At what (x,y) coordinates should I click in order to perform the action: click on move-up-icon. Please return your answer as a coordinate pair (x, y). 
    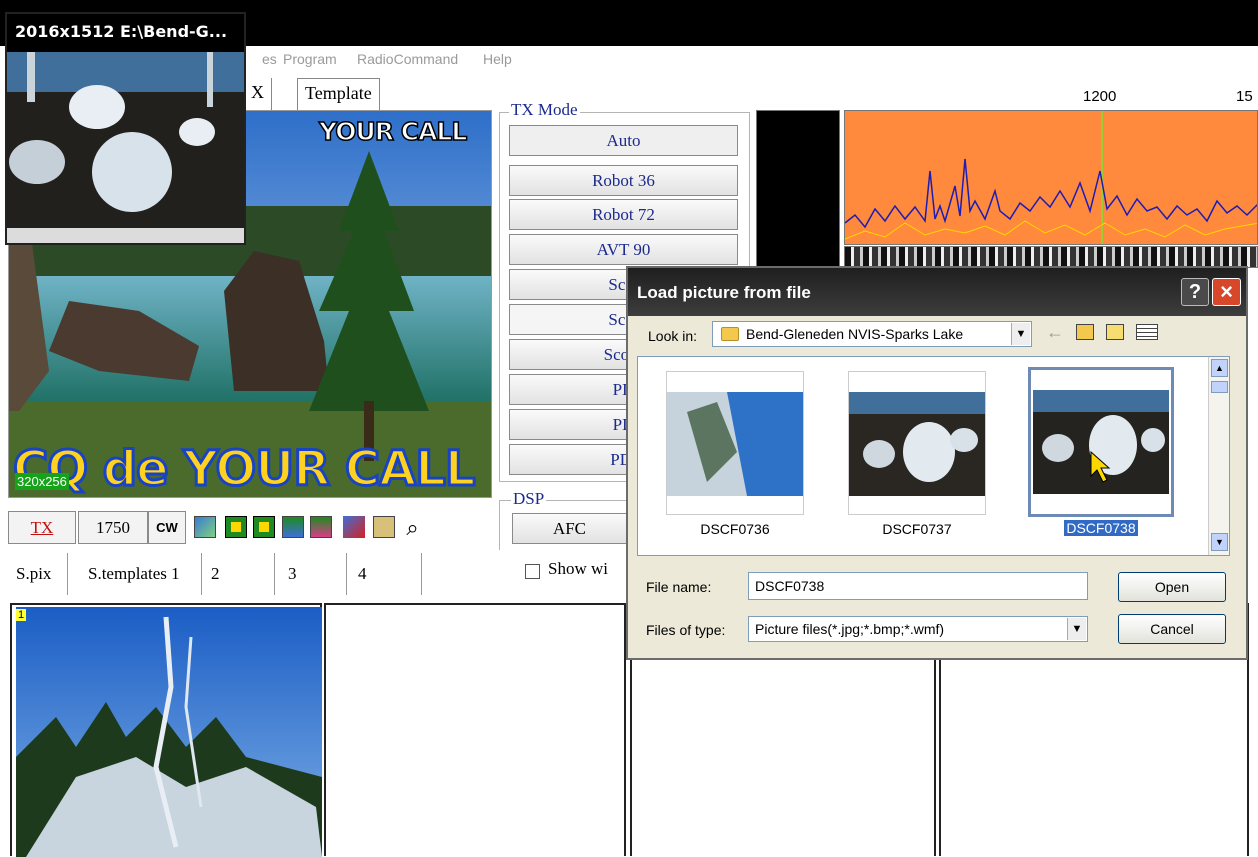
    Looking at the image, I should click on (264, 527).